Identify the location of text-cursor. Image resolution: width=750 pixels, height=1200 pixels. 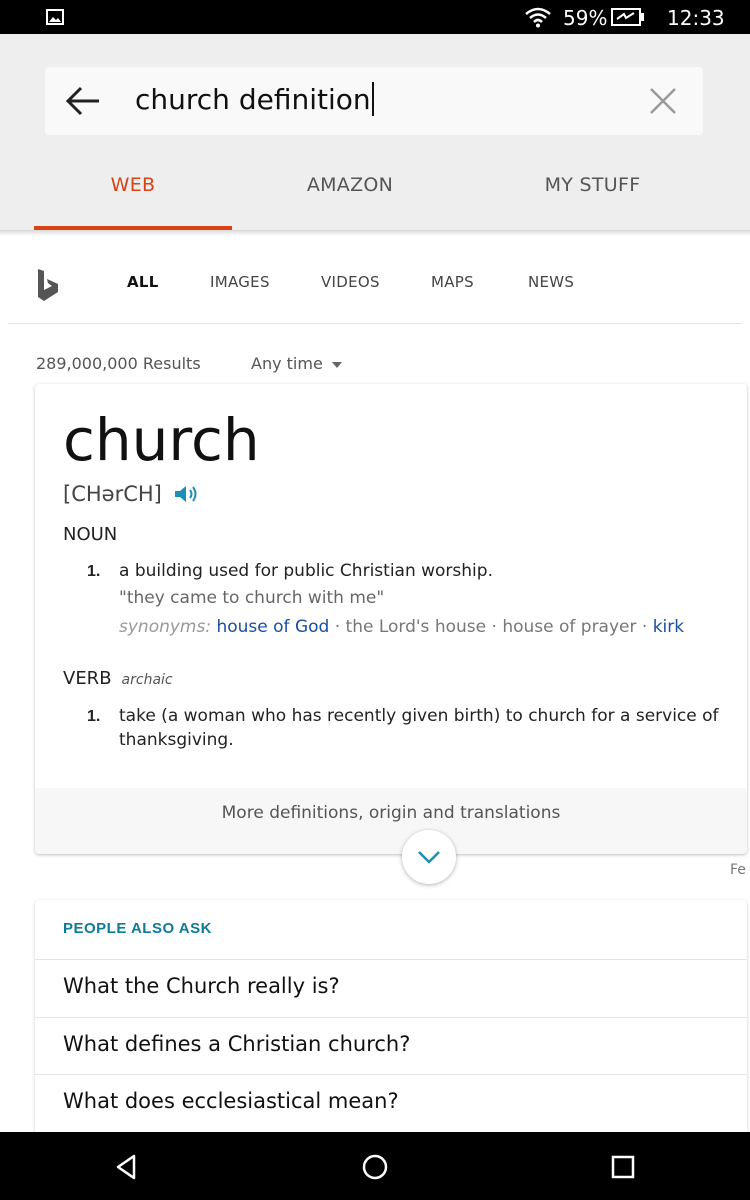
(372, 99).